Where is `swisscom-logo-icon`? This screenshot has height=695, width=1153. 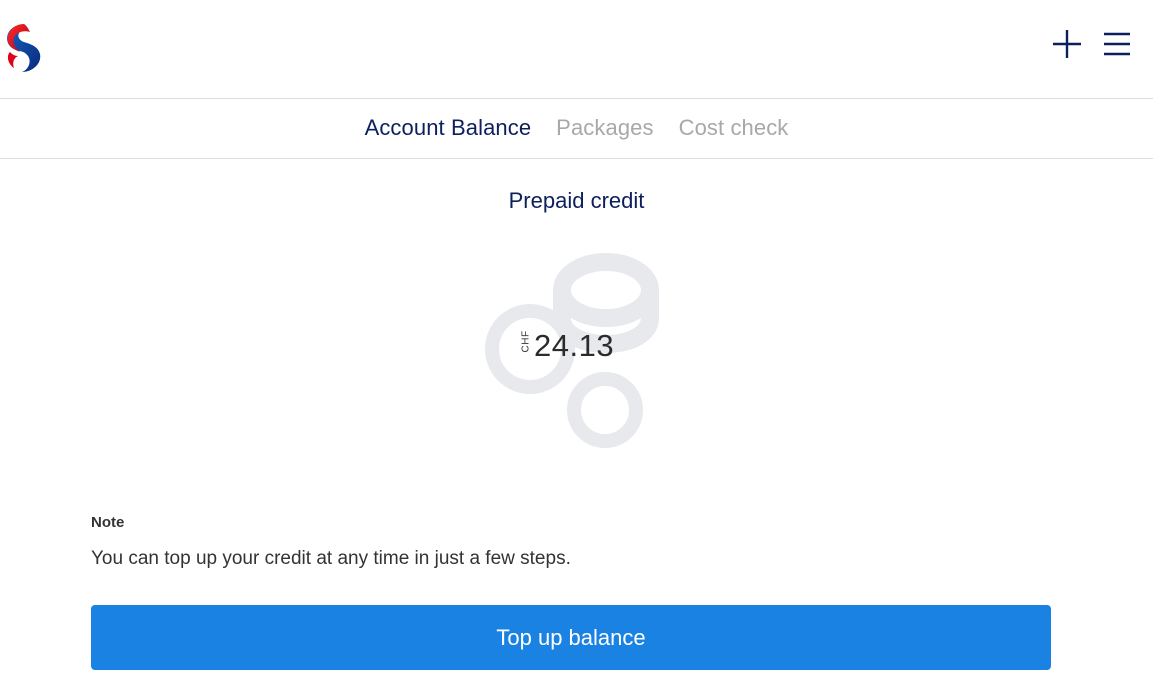 swisscom-logo-icon is located at coordinates (24, 48).